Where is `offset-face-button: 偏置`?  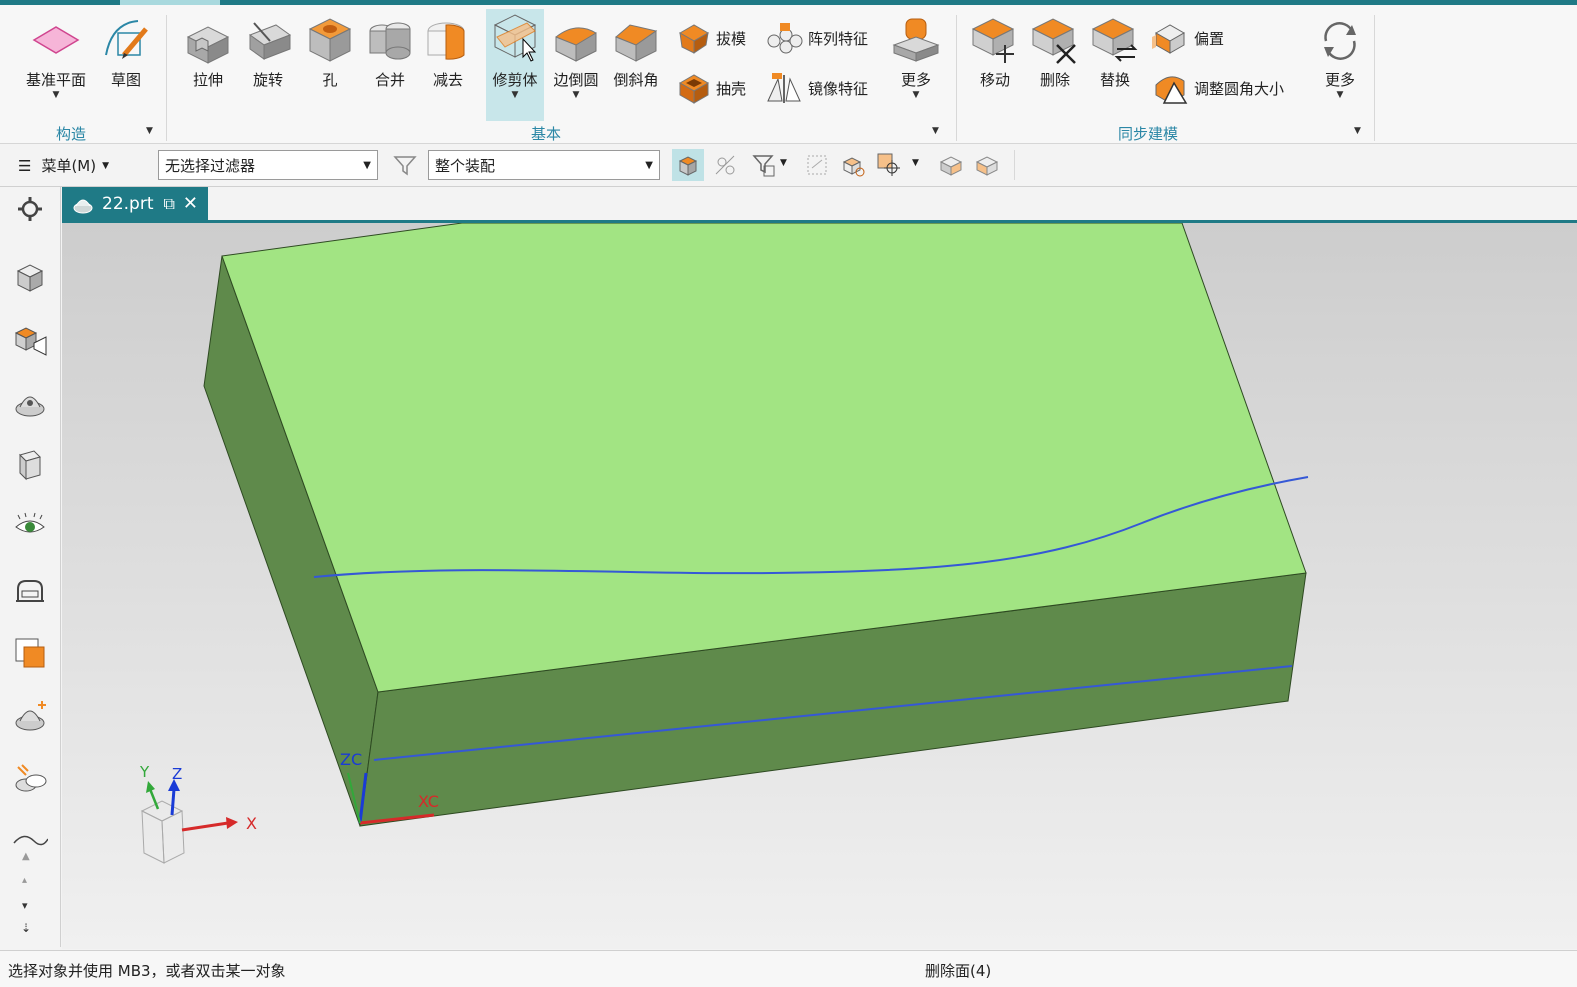 offset-face-button: 偏置 is located at coordinates (1188, 38).